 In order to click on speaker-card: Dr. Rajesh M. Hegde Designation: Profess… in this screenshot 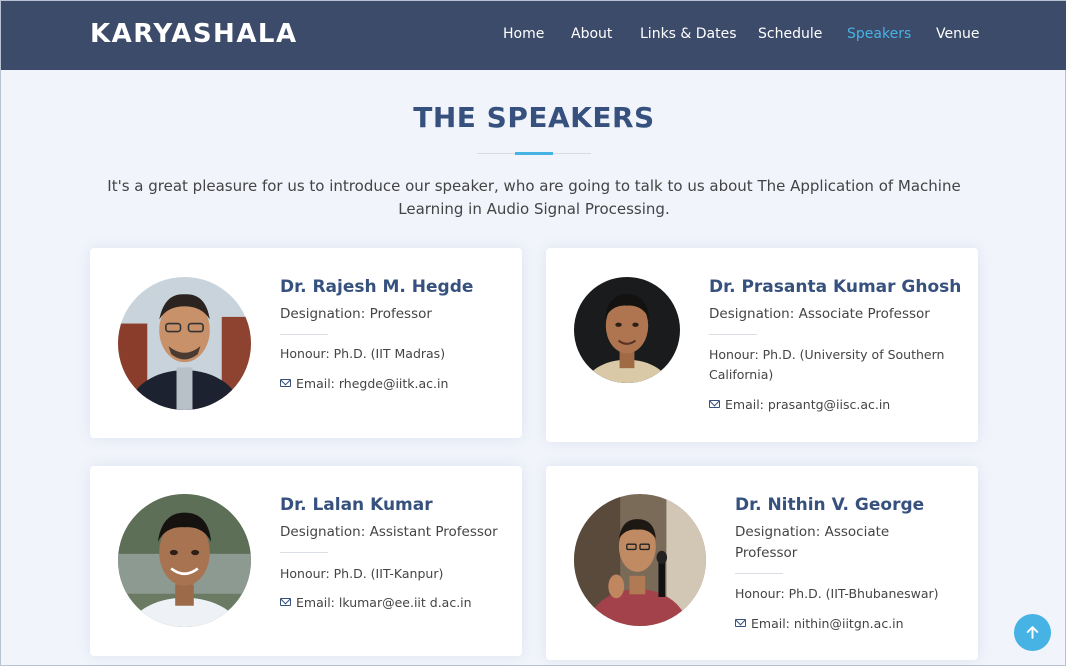, I will do `click(306, 343)`.